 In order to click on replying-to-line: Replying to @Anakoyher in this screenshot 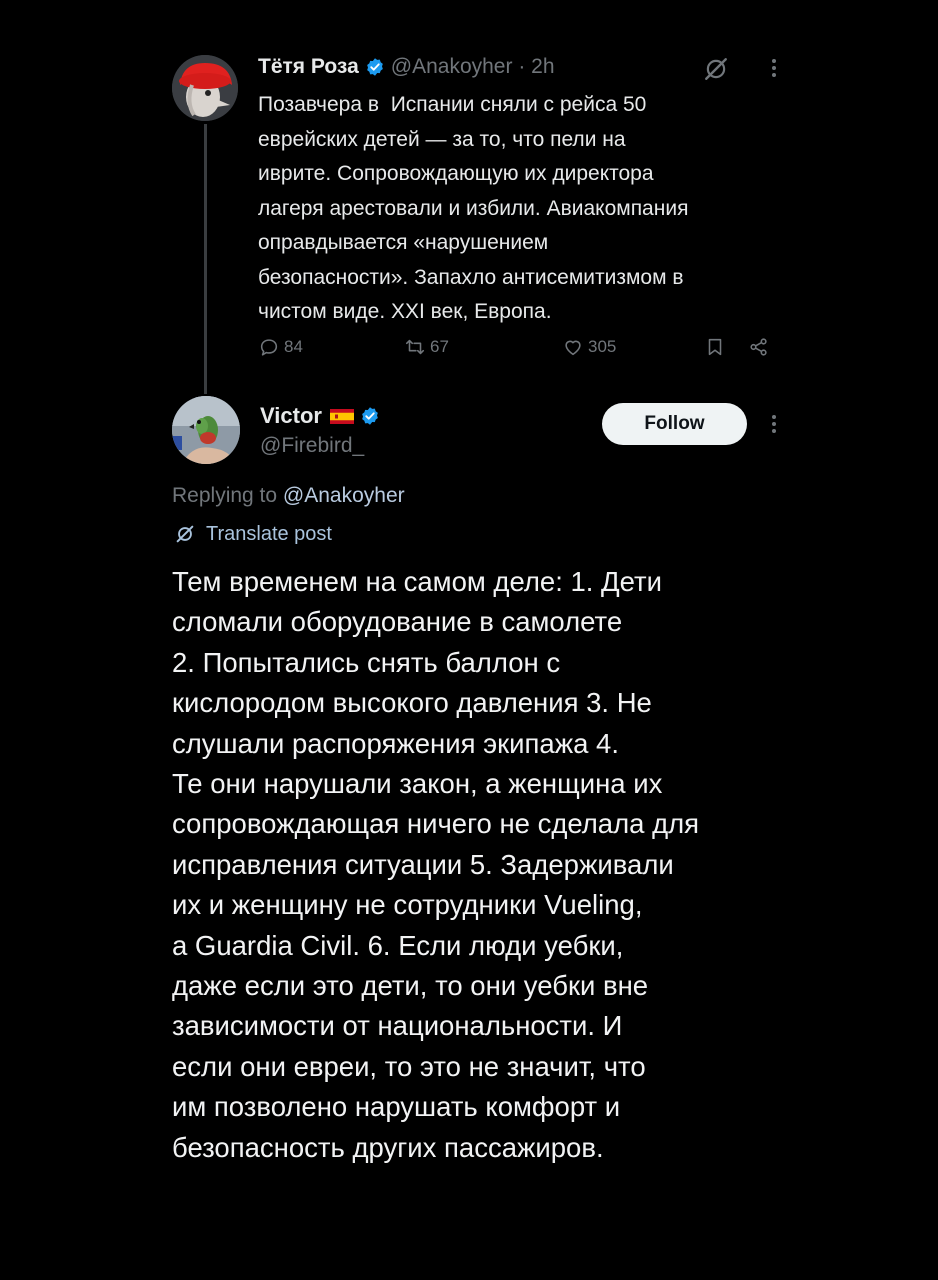, I will do `click(288, 496)`.